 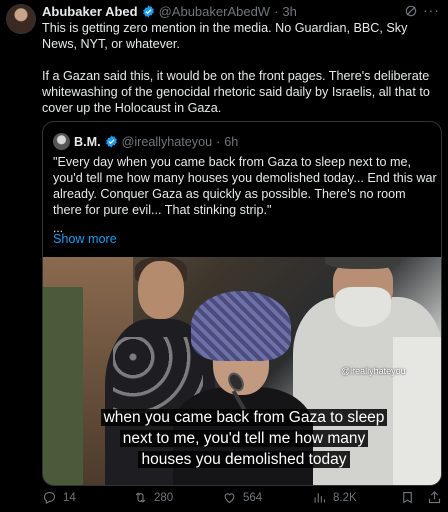 I want to click on video-man-beard, so click(x=363, y=307).